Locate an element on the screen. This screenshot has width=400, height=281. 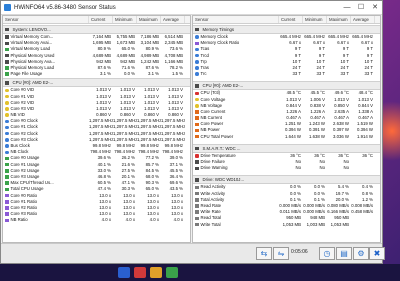
maximum-value: 3.036 W is located at coordinates (340, 136).